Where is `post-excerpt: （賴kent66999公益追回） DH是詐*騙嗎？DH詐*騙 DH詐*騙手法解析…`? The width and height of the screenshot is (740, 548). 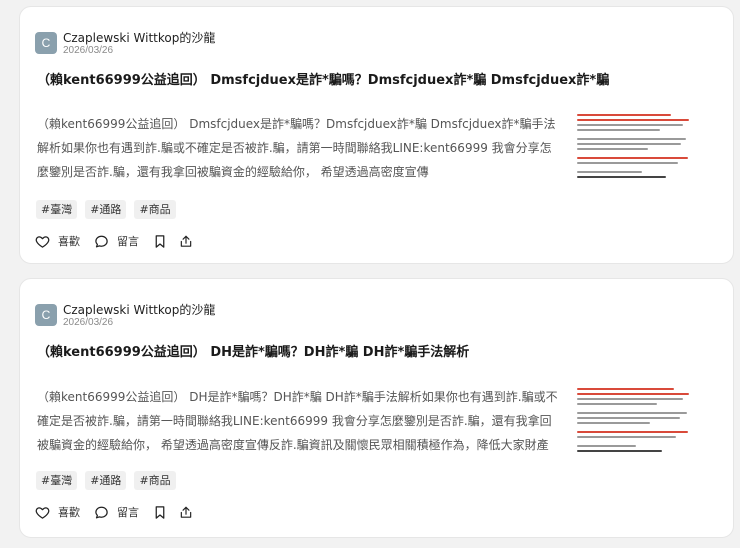
post-excerpt: （賴kent66999公益追回） DH是詐*騙嗎？DH詐*騙 DH詐*騙手法解析… is located at coordinates (298, 421).